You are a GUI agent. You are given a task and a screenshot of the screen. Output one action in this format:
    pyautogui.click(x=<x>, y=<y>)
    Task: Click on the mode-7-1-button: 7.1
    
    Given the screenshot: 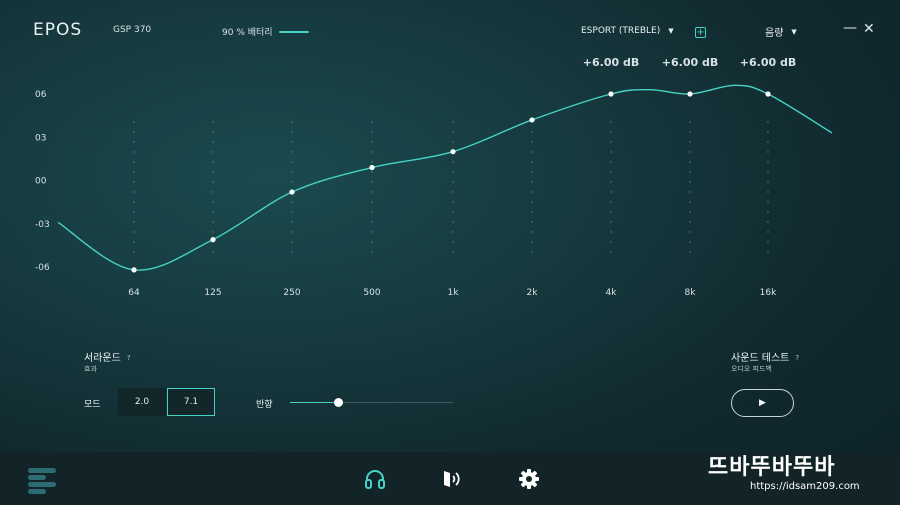 What is the action you would take?
    pyautogui.click(x=191, y=402)
    